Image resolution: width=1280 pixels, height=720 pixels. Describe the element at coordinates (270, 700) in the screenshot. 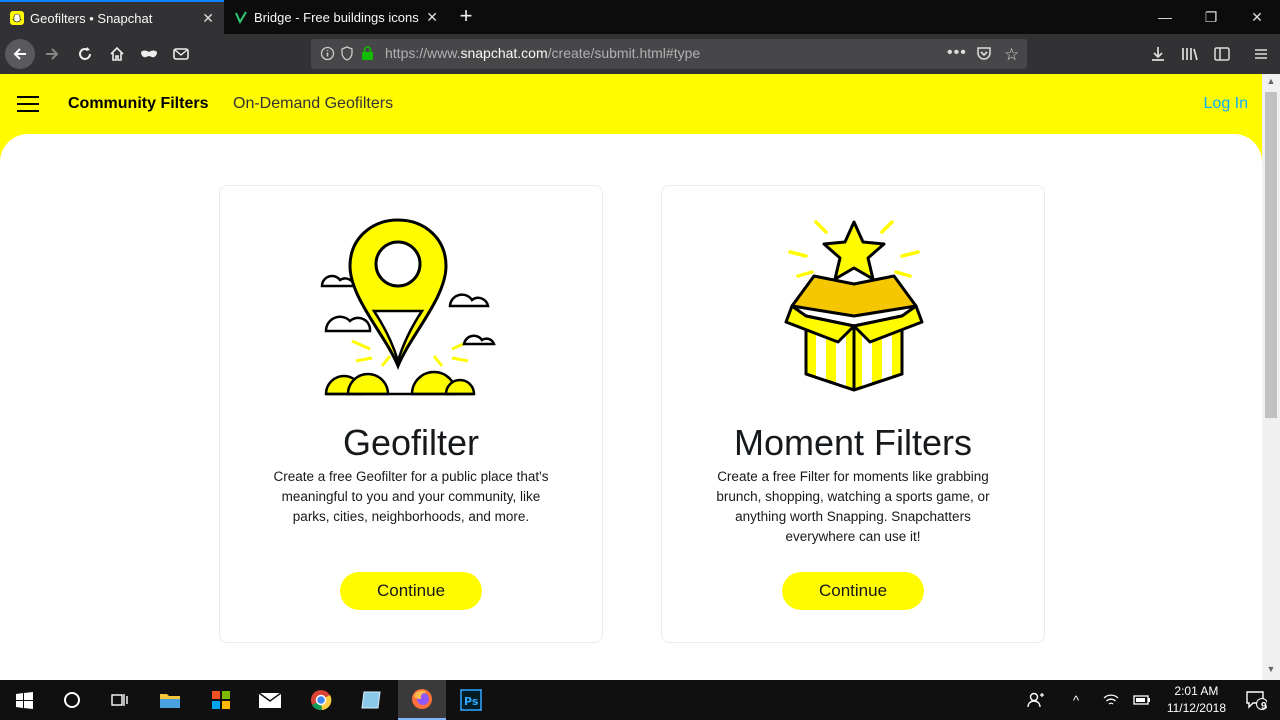

I see `mail-app-icon` at that location.